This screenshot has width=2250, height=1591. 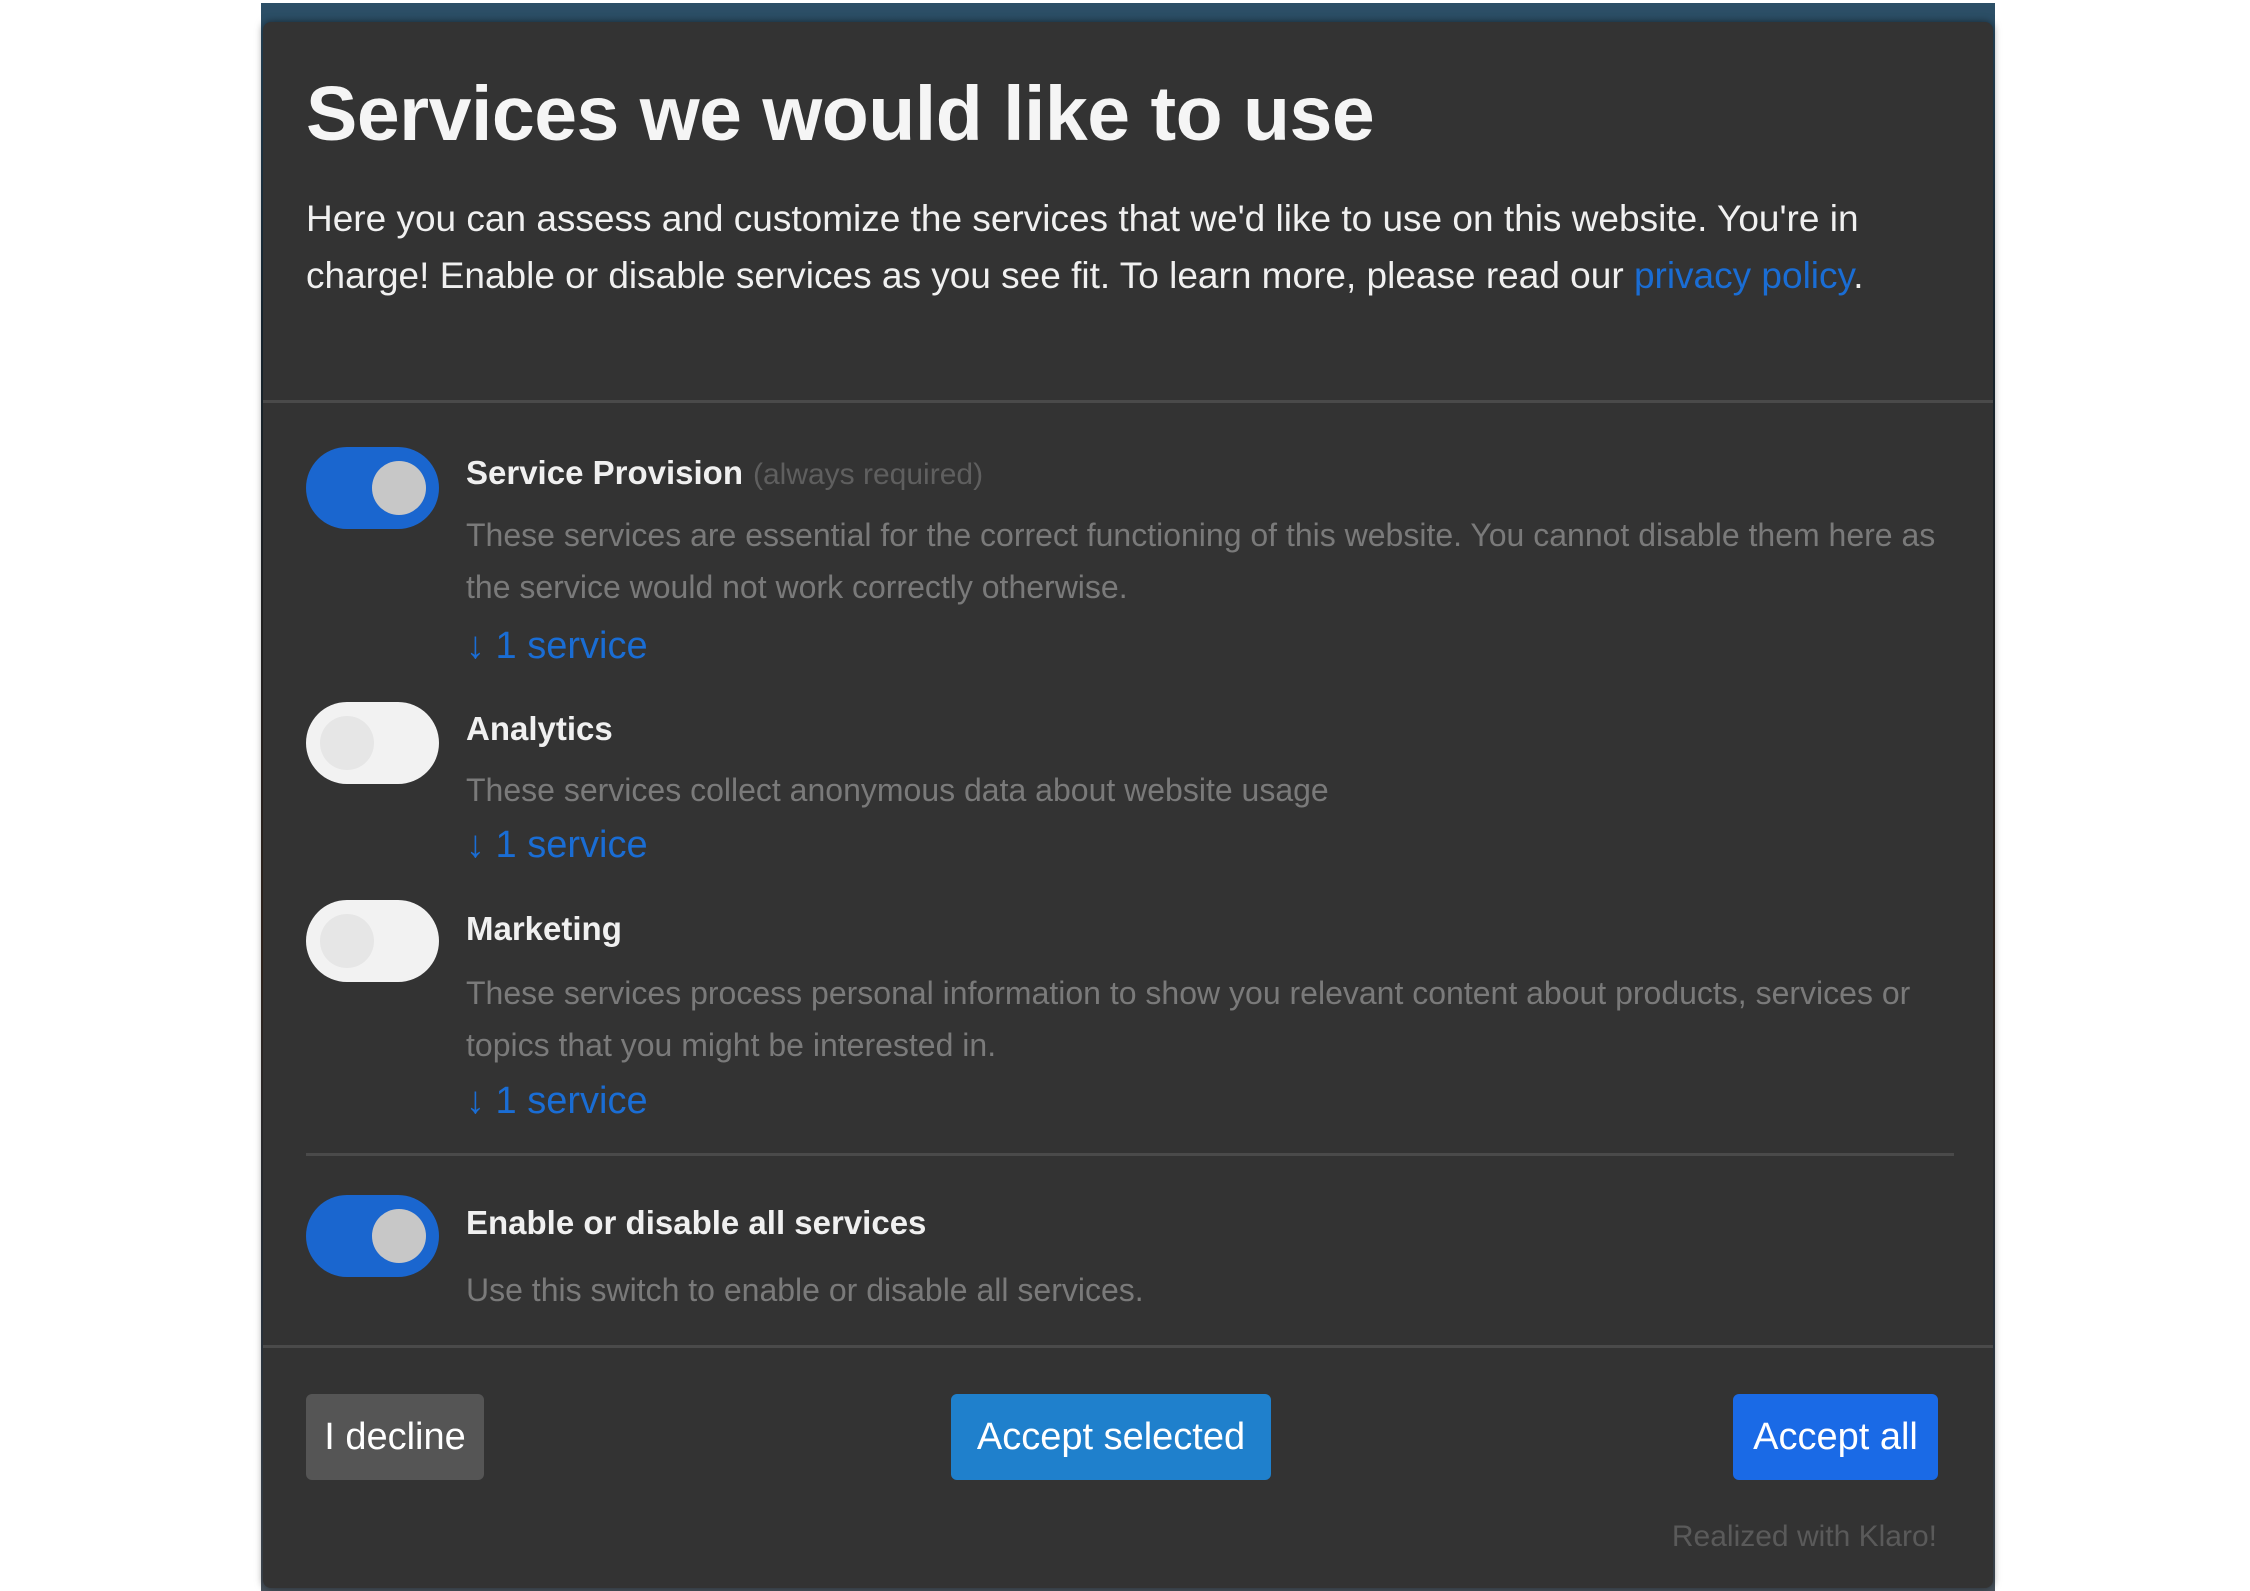 What do you see at coordinates (557, 646) in the screenshot?
I see `service-provision-services-link: ↓ 1 service` at bounding box center [557, 646].